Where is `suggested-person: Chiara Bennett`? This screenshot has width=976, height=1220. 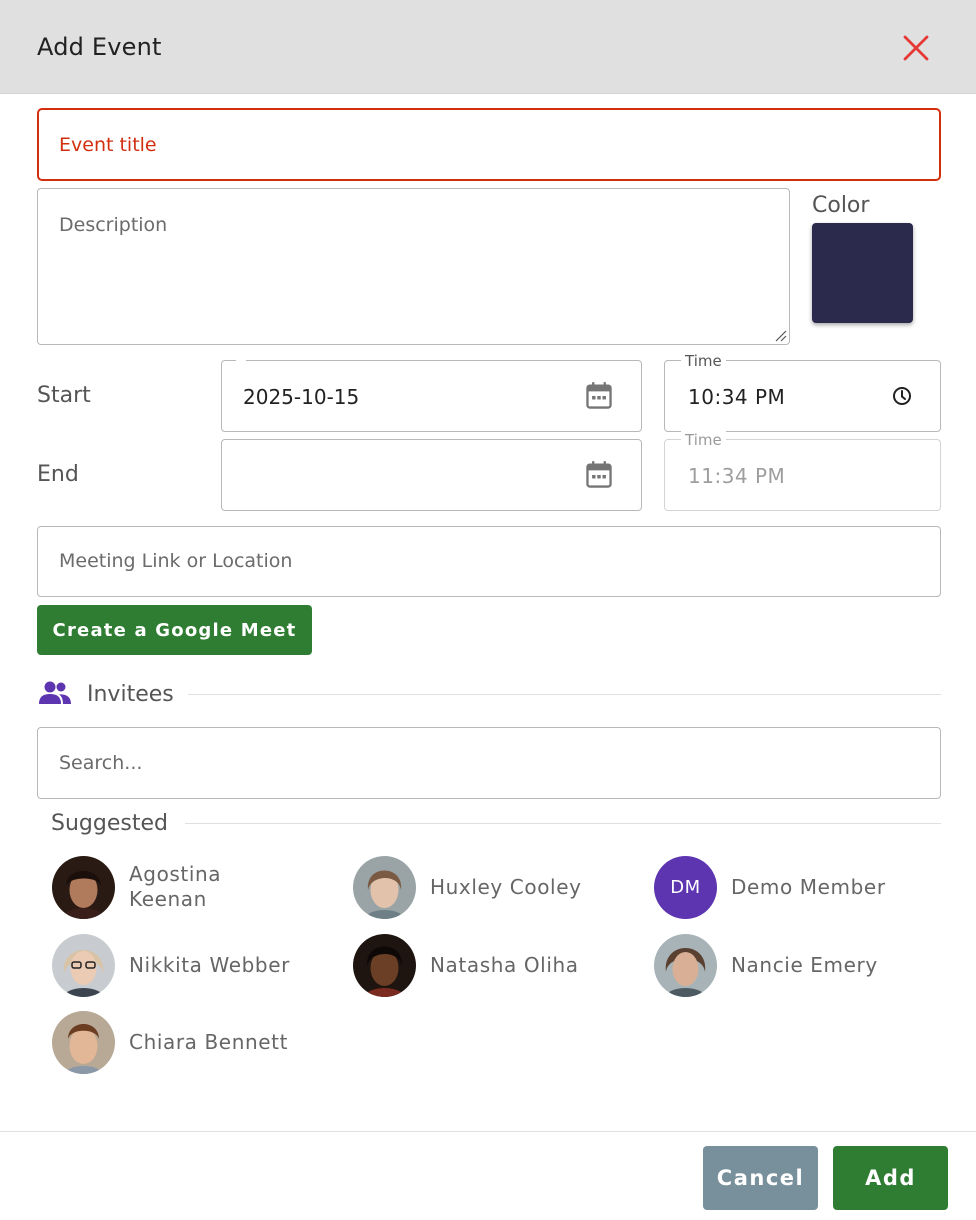
suggested-person: Chiara Bennett is located at coordinates (170, 1042).